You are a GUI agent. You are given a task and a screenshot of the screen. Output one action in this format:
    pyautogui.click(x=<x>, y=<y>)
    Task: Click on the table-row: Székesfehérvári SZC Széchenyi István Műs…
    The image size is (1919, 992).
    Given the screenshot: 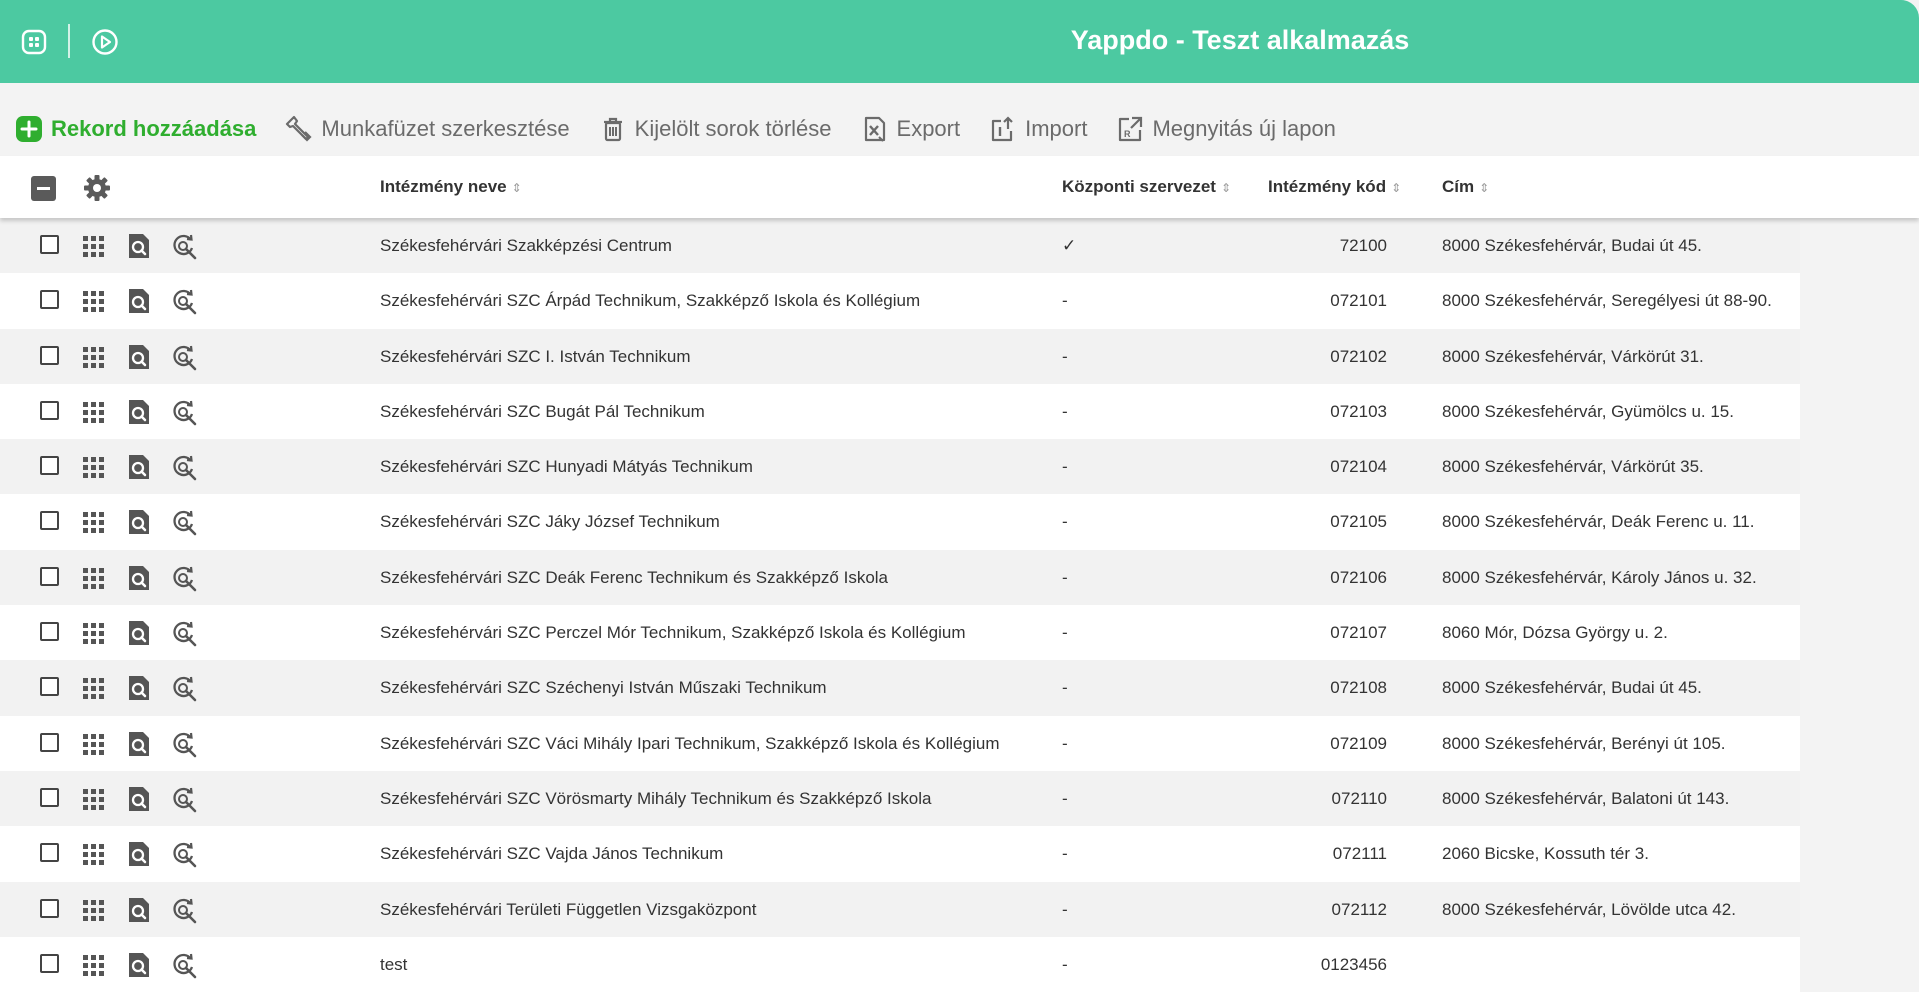 What is the action you would take?
    pyautogui.click(x=900, y=688)
    